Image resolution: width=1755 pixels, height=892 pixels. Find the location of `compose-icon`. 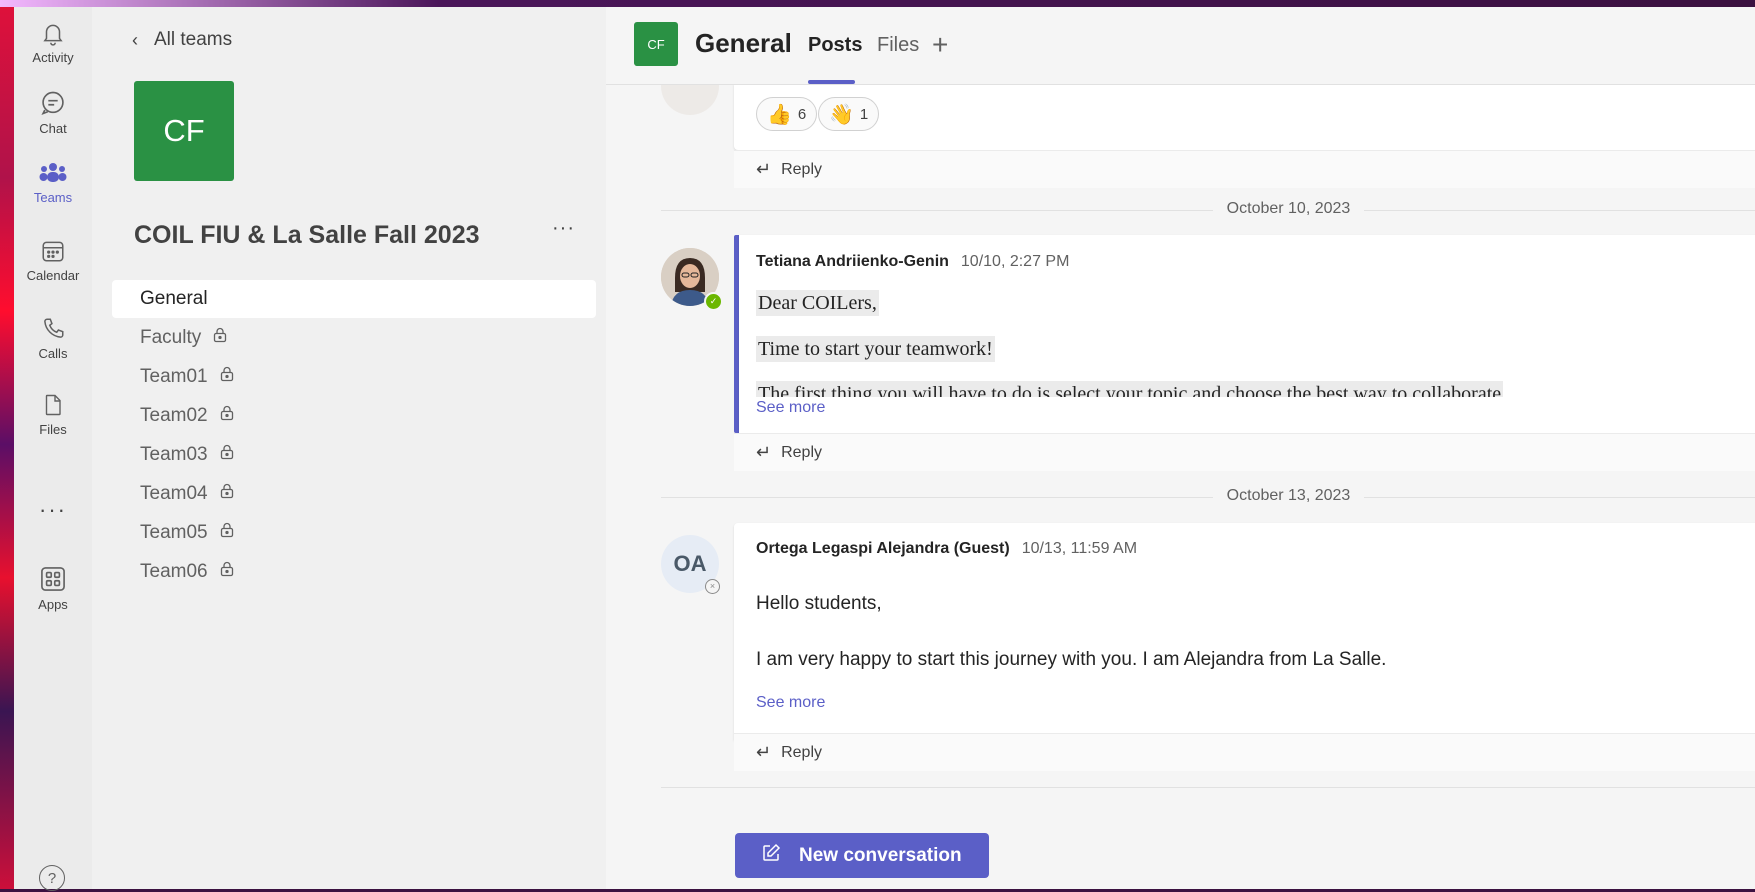

compose-icon is located at coordinates (771, 856).